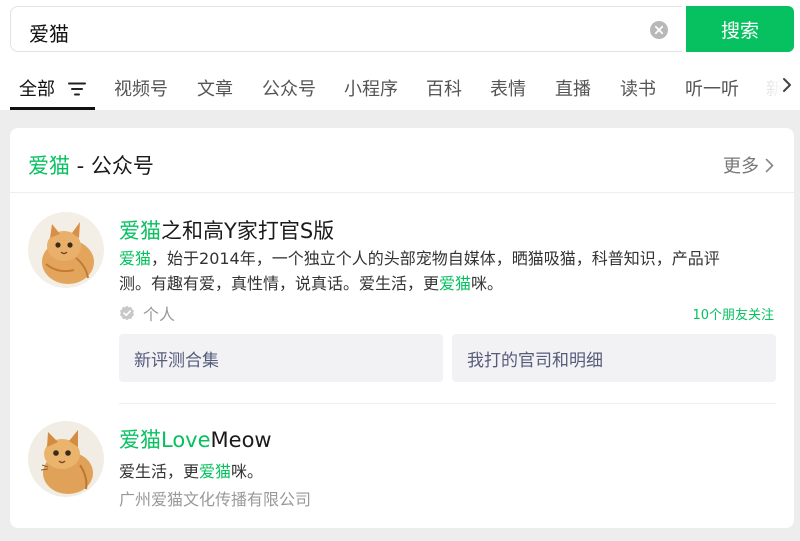  Describe the element at coordinates (248, 231) in the screenshot. I see `account-name-text: 之和高Y家打官S版` at that location.